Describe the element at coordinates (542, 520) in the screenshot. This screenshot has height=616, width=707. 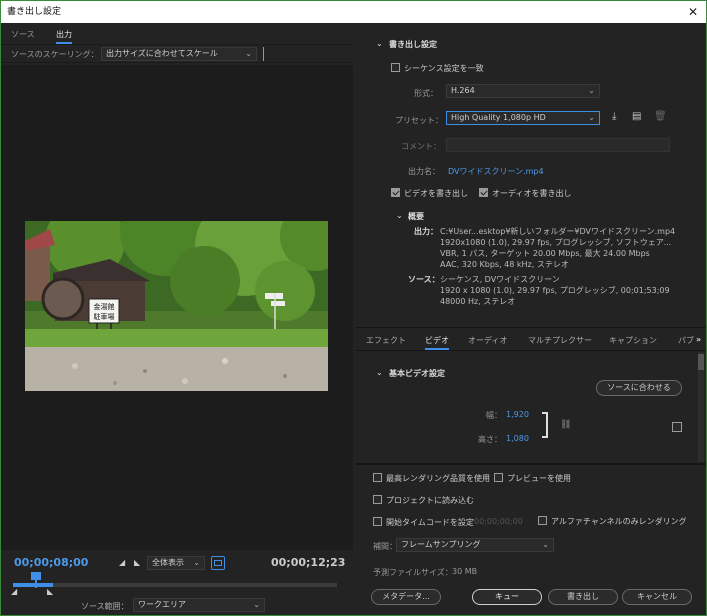
I see `alpha-only-checkbox` at that location.